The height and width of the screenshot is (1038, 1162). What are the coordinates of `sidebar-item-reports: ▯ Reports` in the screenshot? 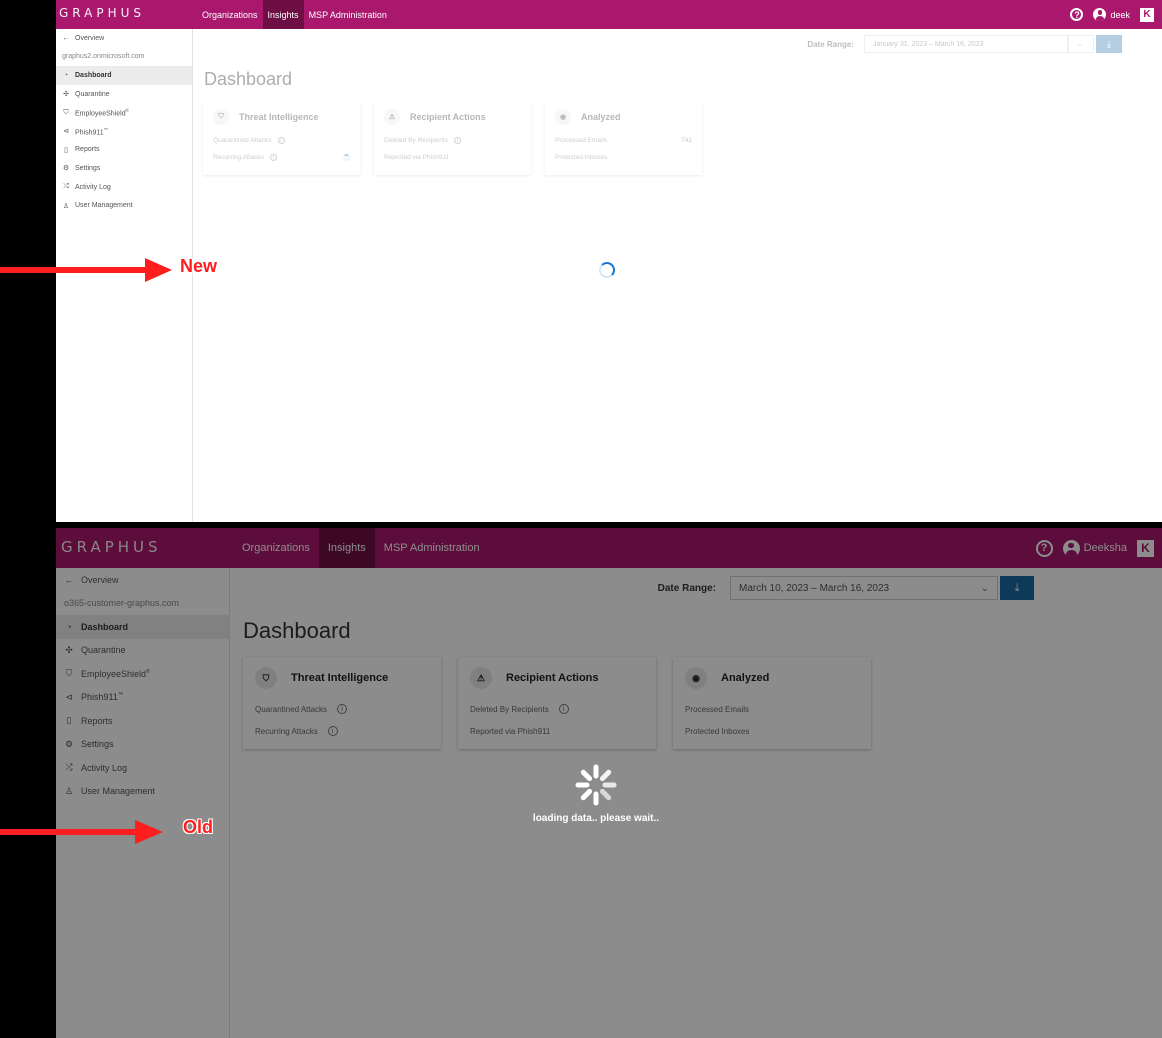 It's located at (124, 150).